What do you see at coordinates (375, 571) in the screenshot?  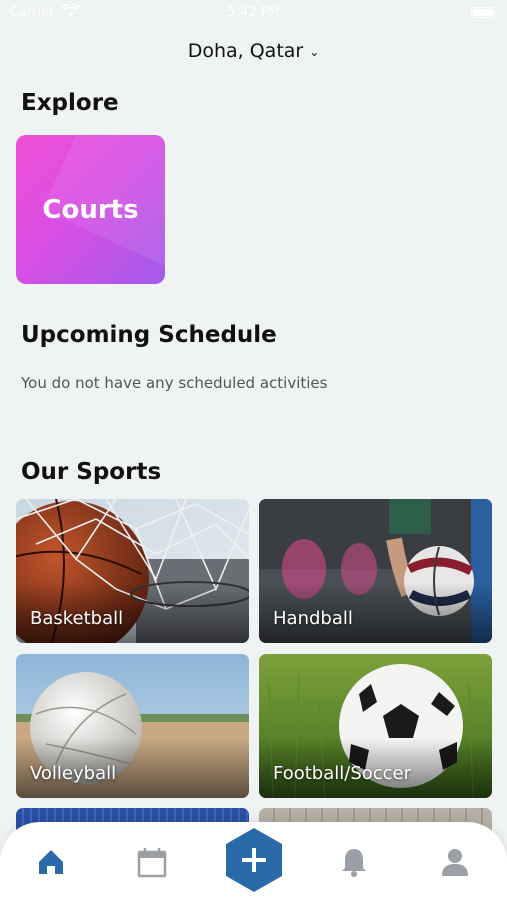 I see `sport-card-handball: Handball` at bounding box center [375, 571].